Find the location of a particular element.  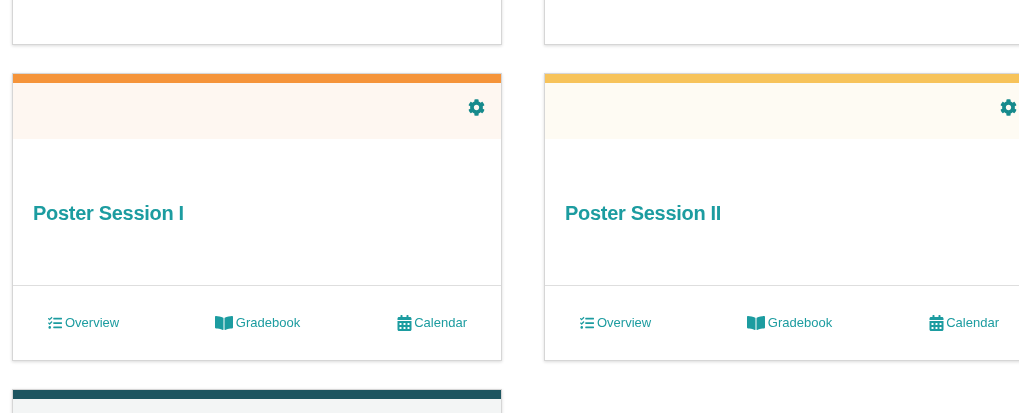

course-title: Poster Session II is located at coordinates (643, 213).